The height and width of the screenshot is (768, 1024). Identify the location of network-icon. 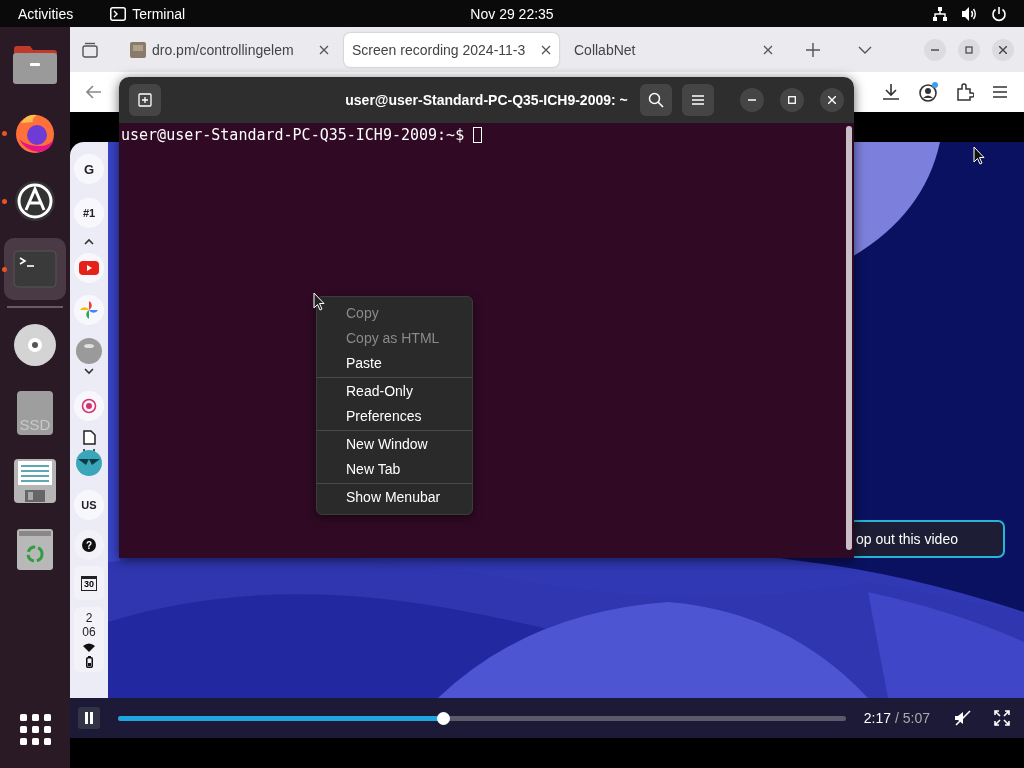
(940, 13).